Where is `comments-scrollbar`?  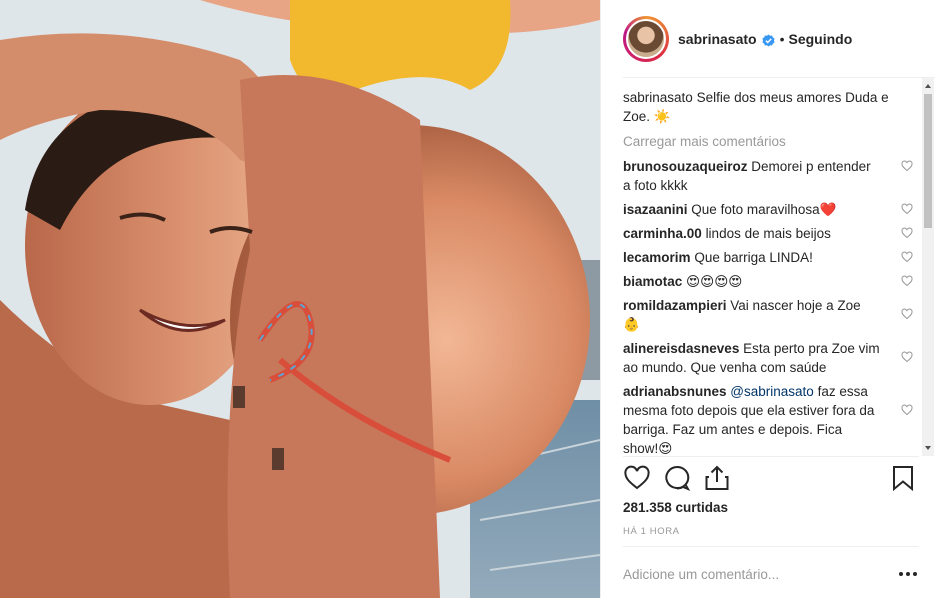 comments-scrollbar is located at coordinates (928, 267).